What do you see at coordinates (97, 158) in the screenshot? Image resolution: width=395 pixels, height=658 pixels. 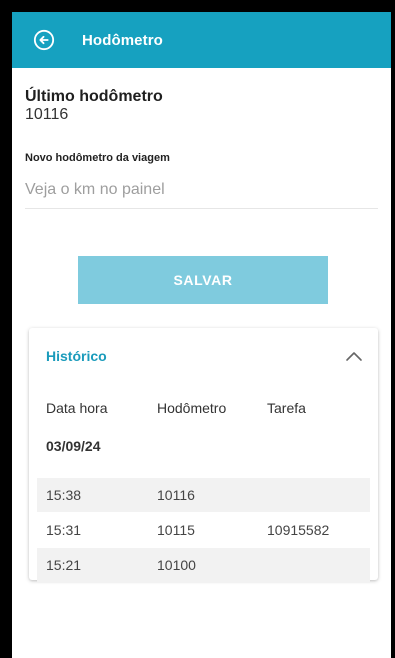 I see `new-odometer-label: Novo hodômetro da viagem` at bounding box center [97, 158].